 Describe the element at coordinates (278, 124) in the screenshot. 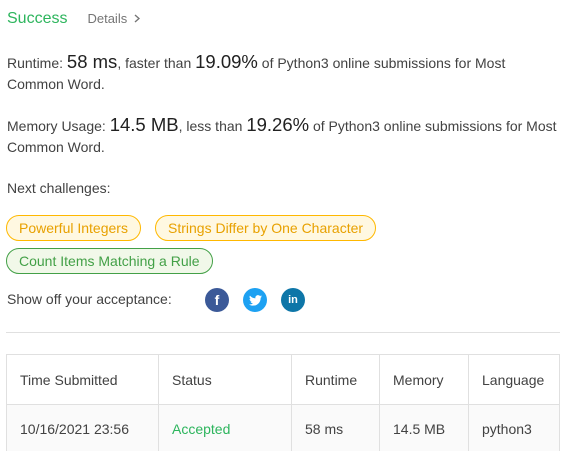

I see `memory-percent: 19.26%` at that location.